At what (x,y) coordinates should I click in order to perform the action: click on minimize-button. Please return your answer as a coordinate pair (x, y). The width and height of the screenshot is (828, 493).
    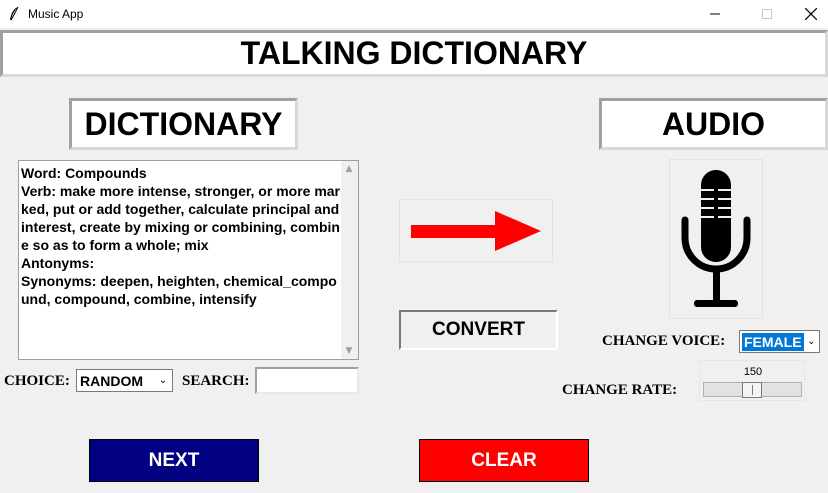
    Looking at the image, I should click on (715, 14).